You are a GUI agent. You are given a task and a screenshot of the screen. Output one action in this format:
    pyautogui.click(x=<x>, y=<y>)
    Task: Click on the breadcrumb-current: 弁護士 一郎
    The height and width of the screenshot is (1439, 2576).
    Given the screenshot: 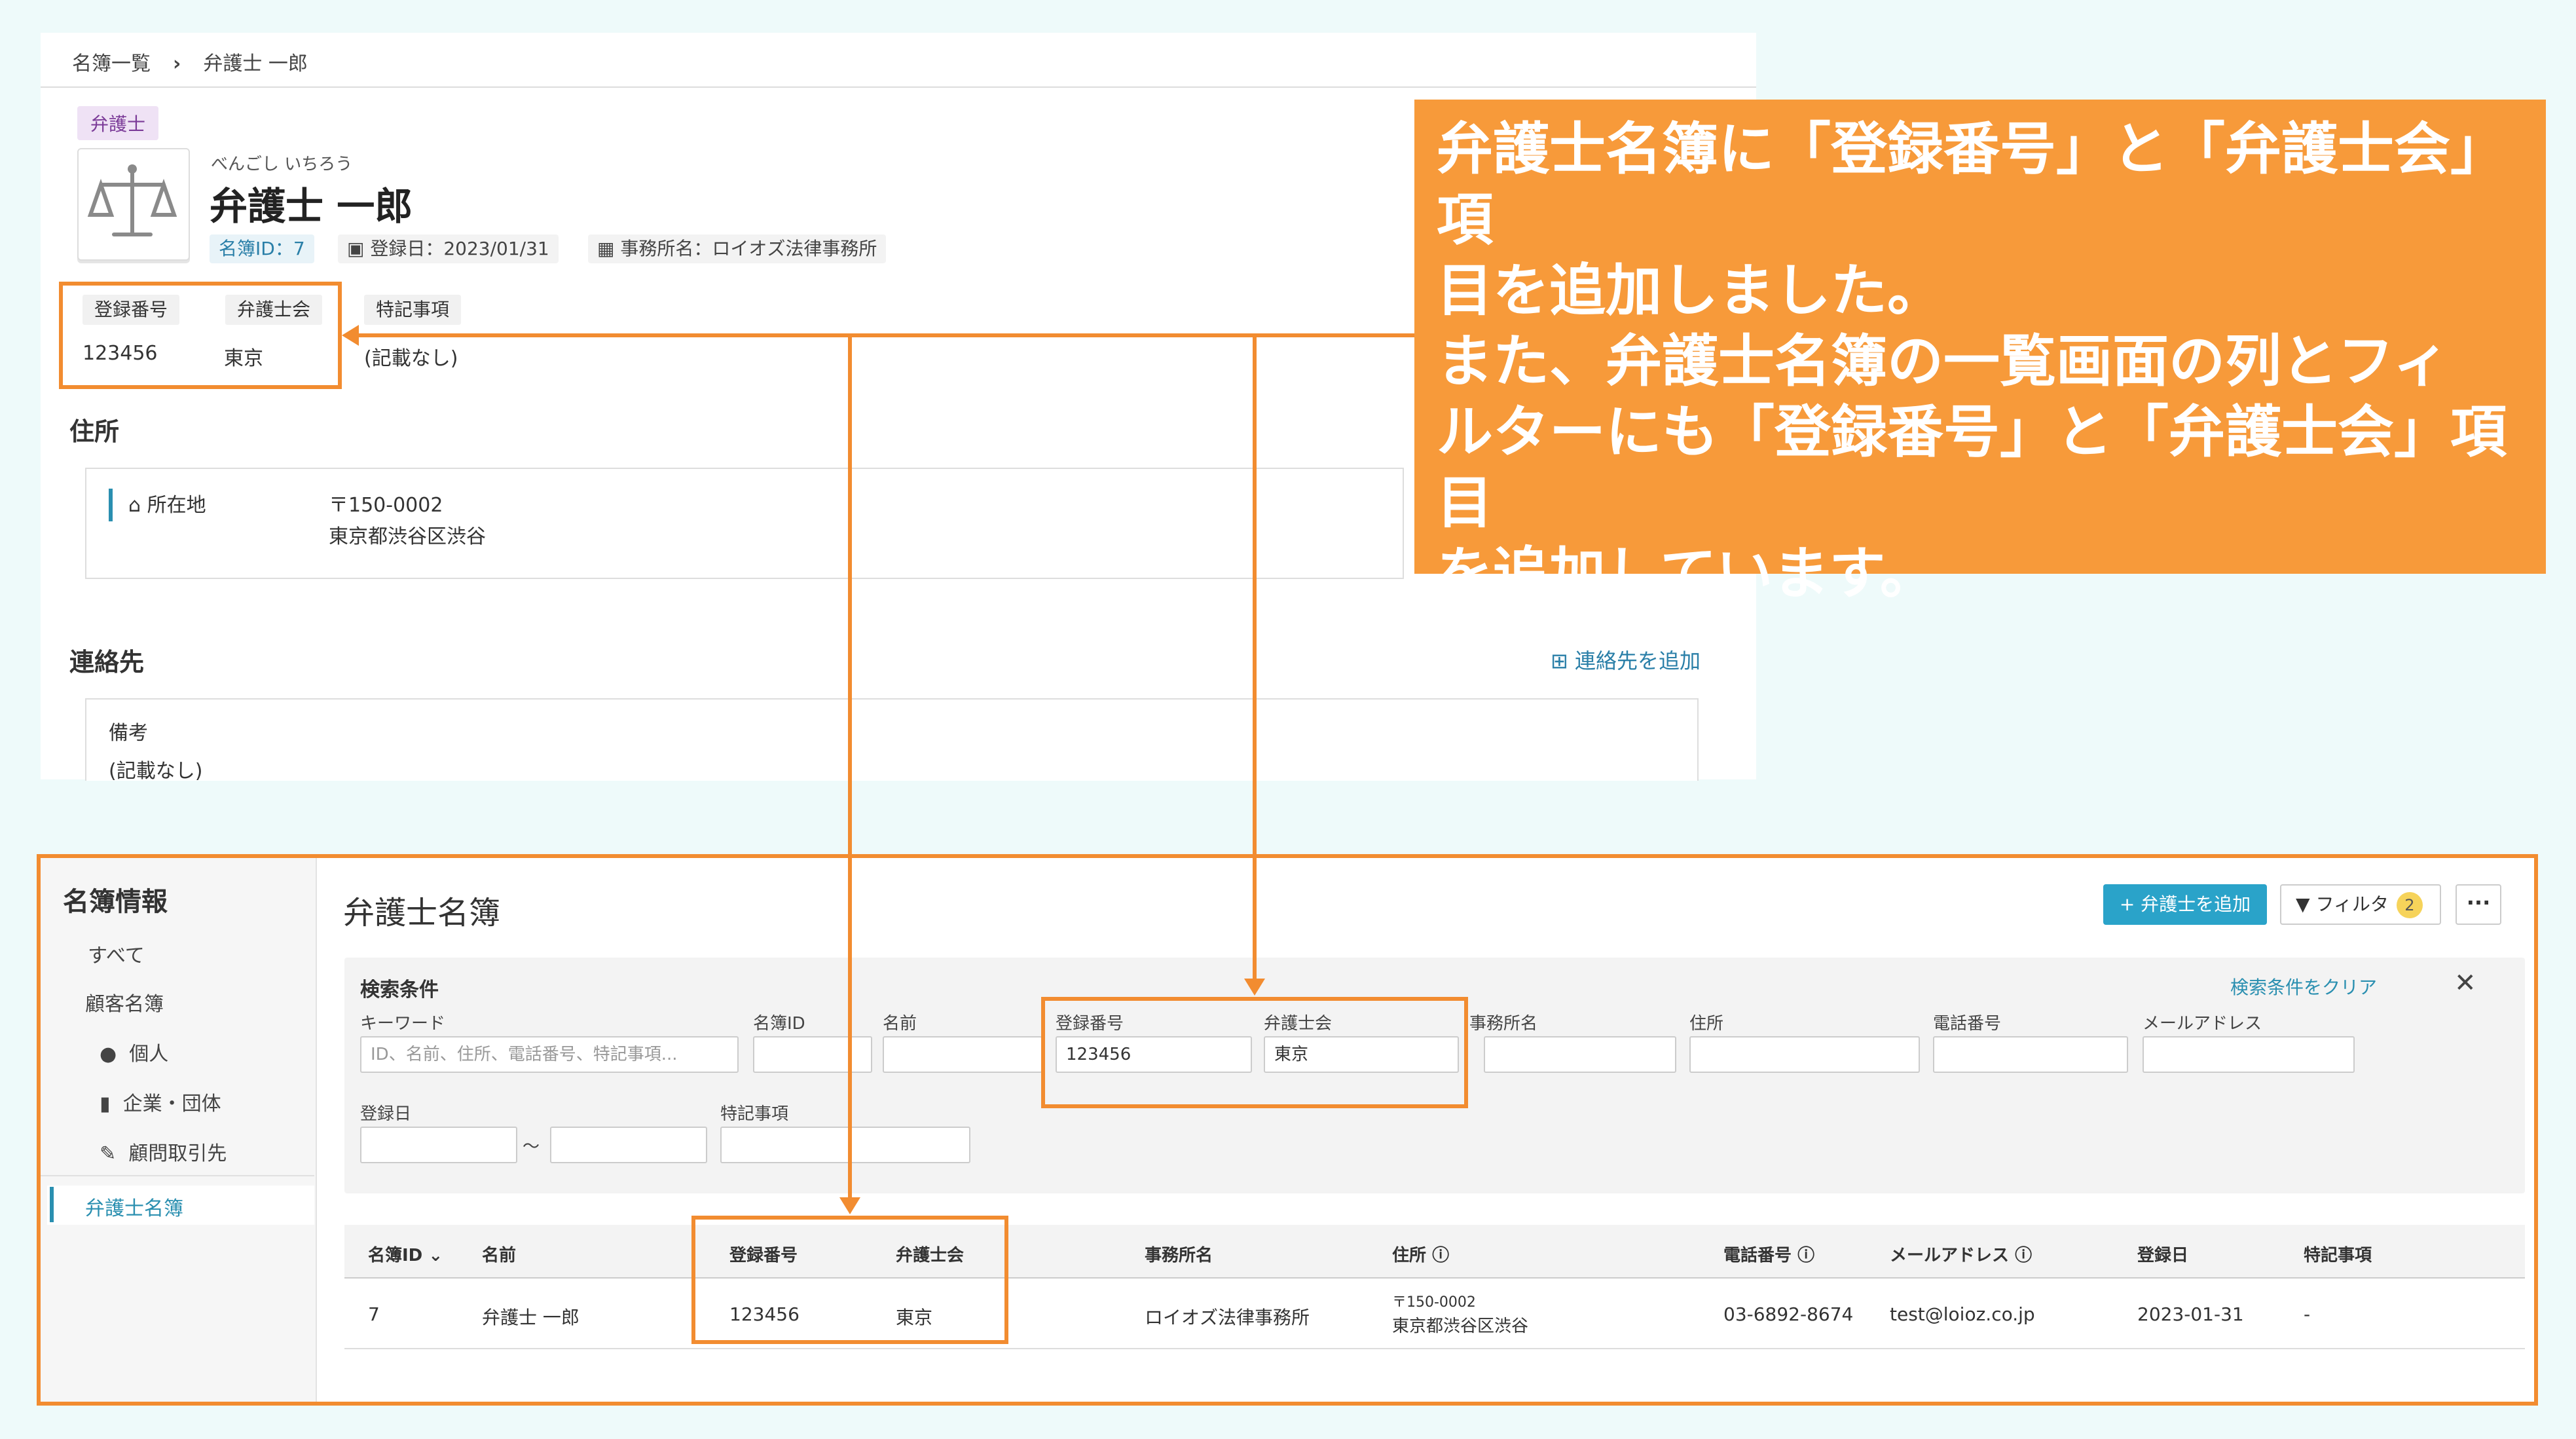 What is the action you would take?
    pyautogui.click(x=255, y=64)
    